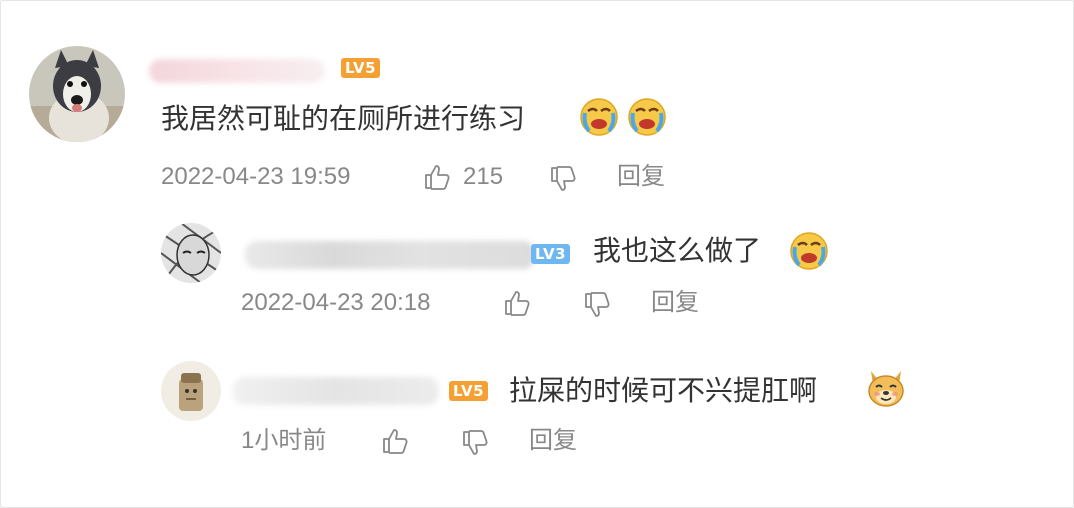 The width and height of the screenshot is (1074, 508). I want to click on timestamp: 2022-04-23 20:18, so click(336, 302).